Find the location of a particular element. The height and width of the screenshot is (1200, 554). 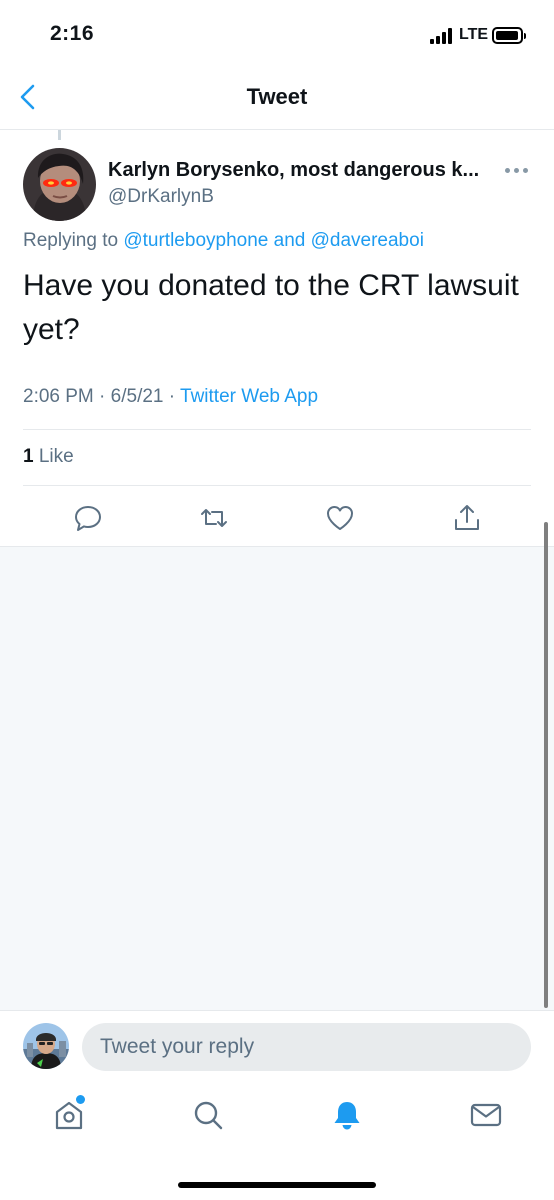

user-avatar-image is located at coordinates (46, 1046).